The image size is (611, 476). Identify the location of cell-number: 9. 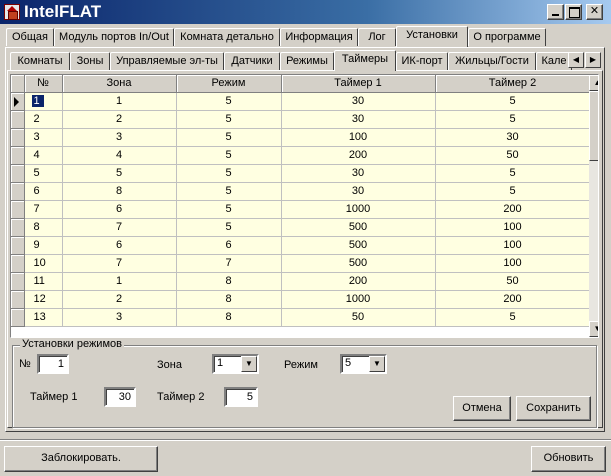
(43, 245).